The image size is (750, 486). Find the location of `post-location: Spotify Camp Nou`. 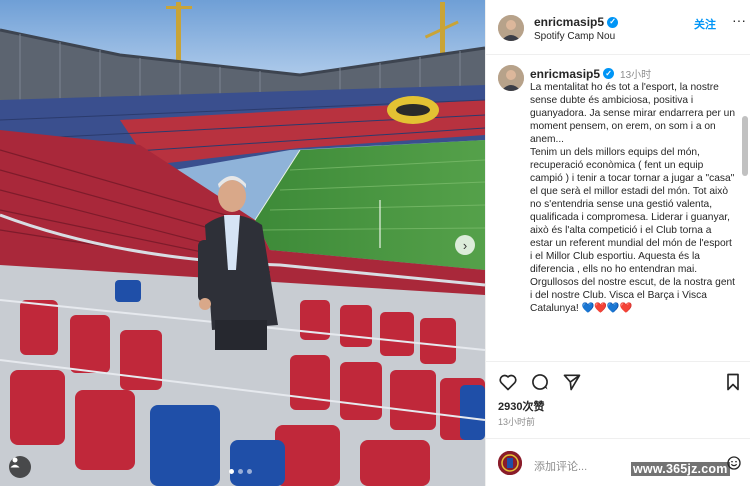

post-location: Spotify Camp Nou is located at coordinates (574, 36).